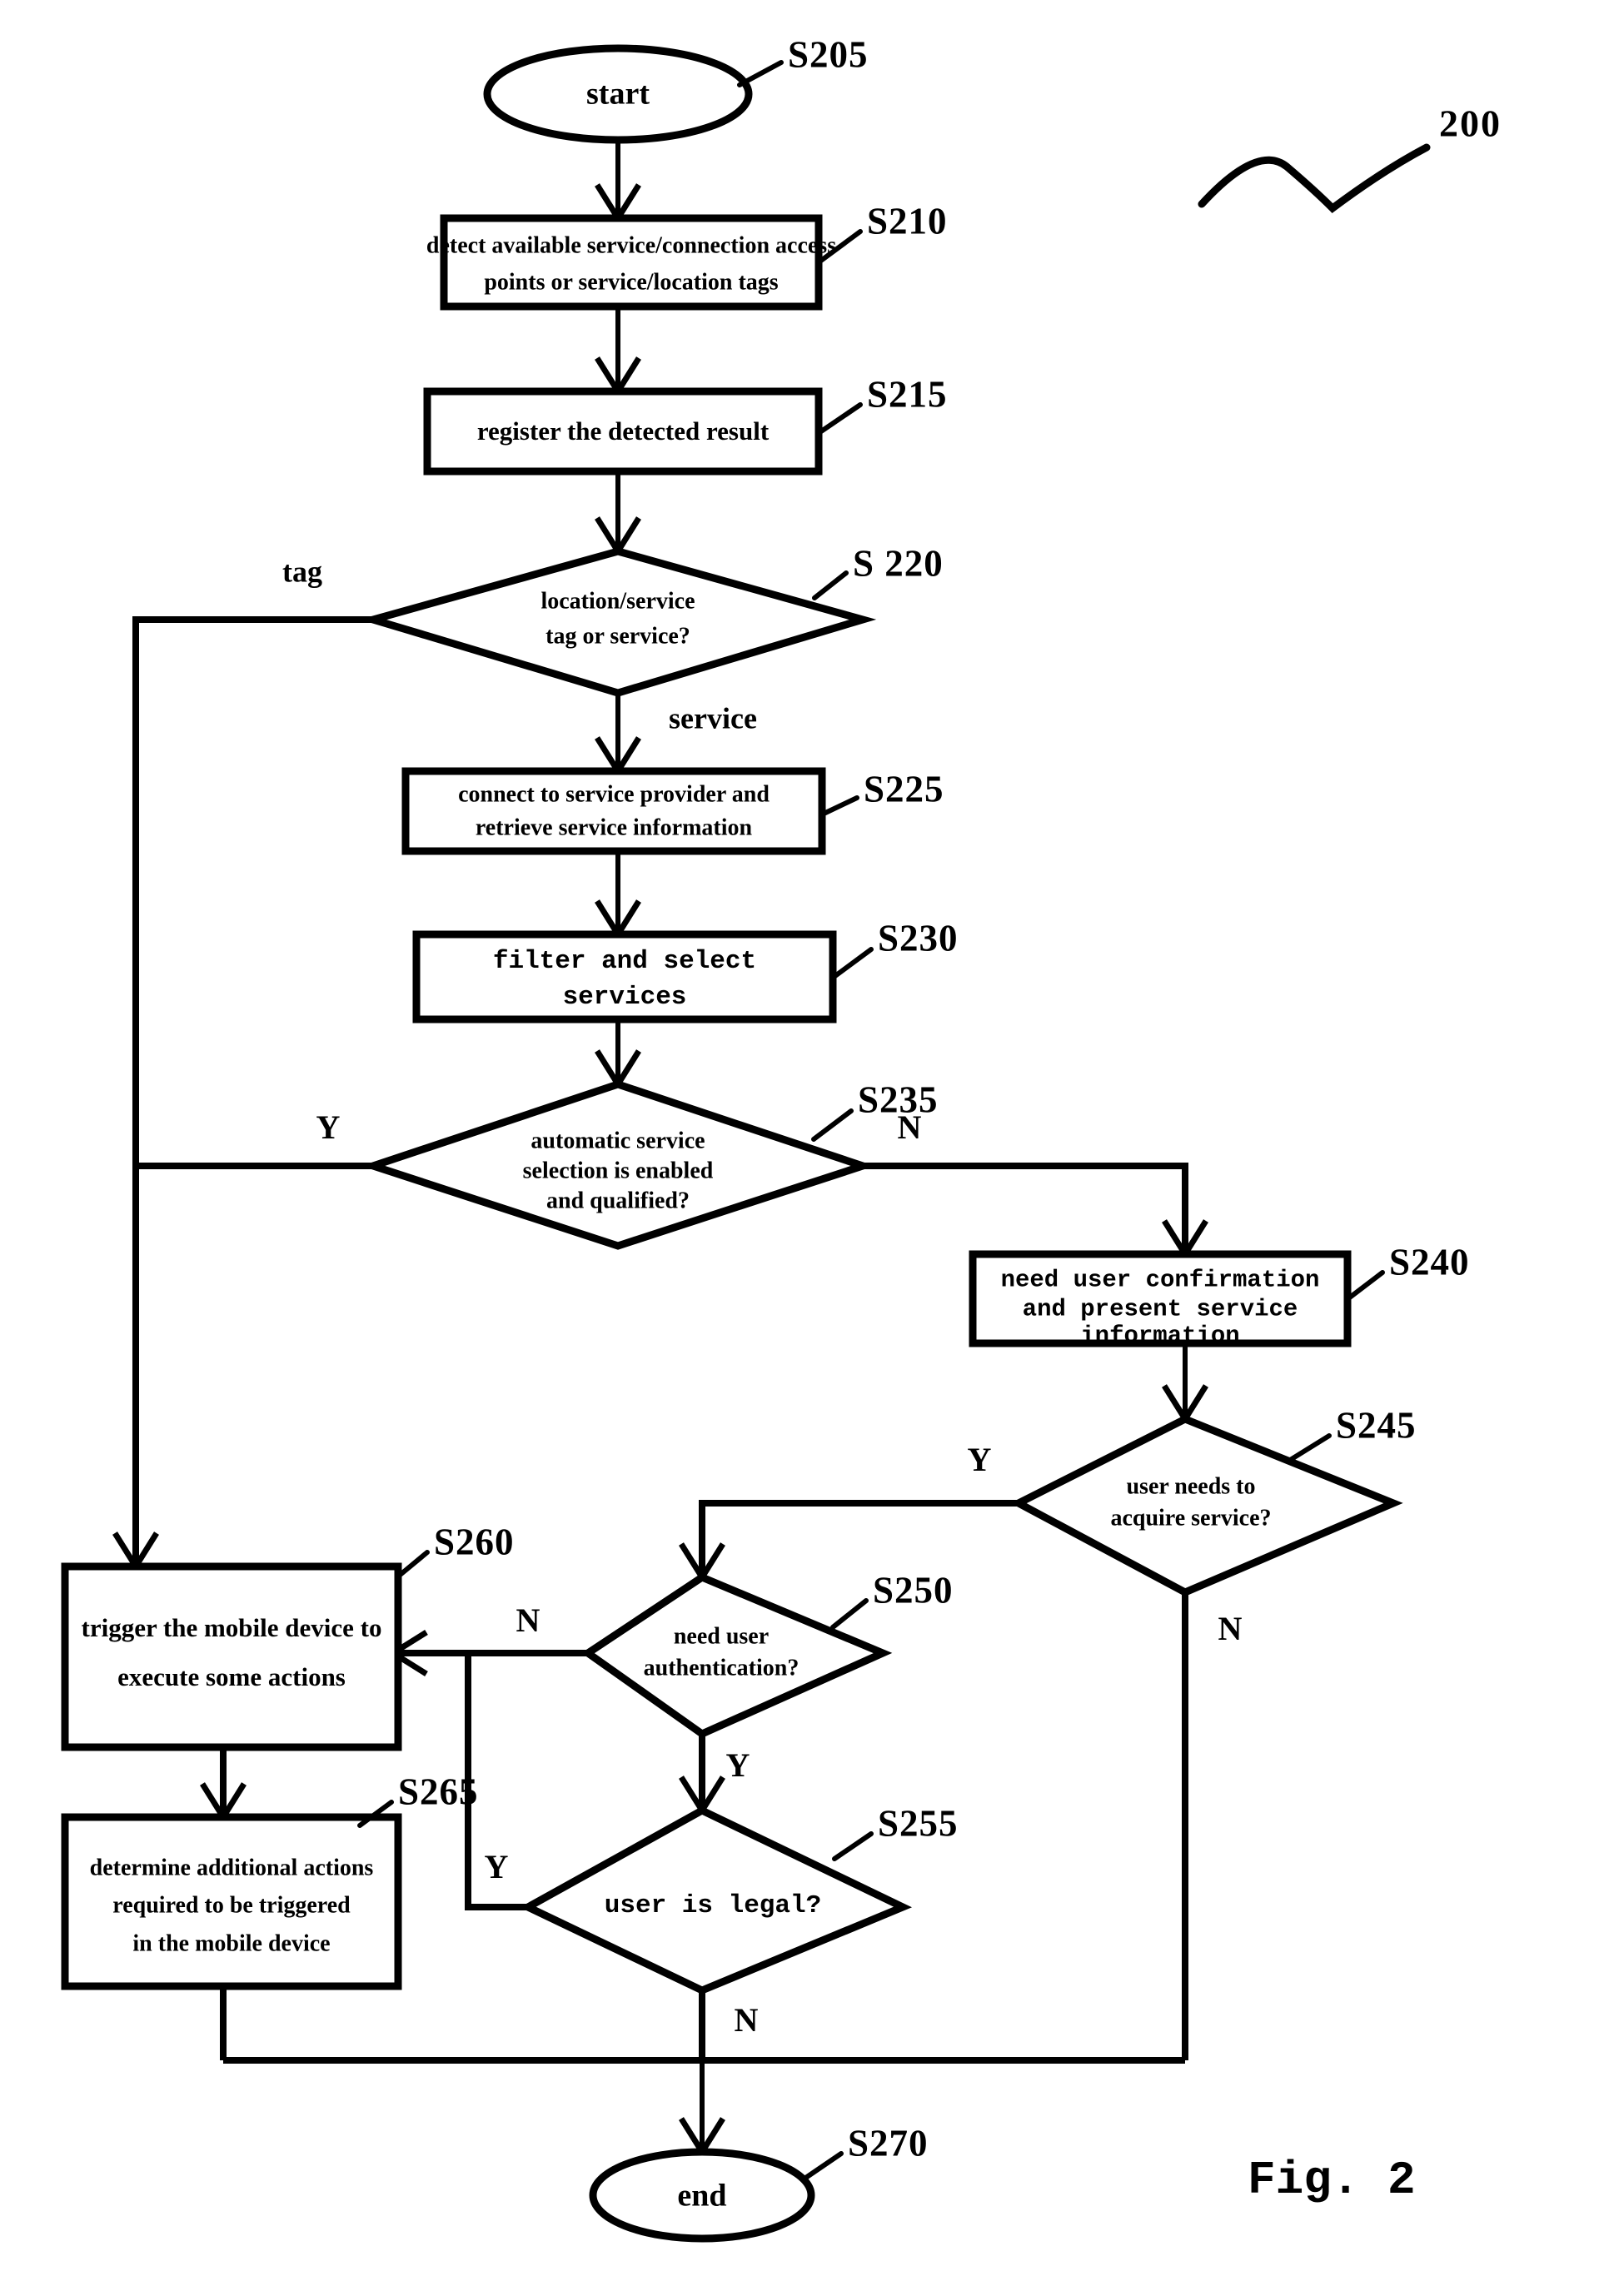 The image size is (1604, 2296). I want to click on node-label-s215-line1: register the detected result, so click(623, 431).